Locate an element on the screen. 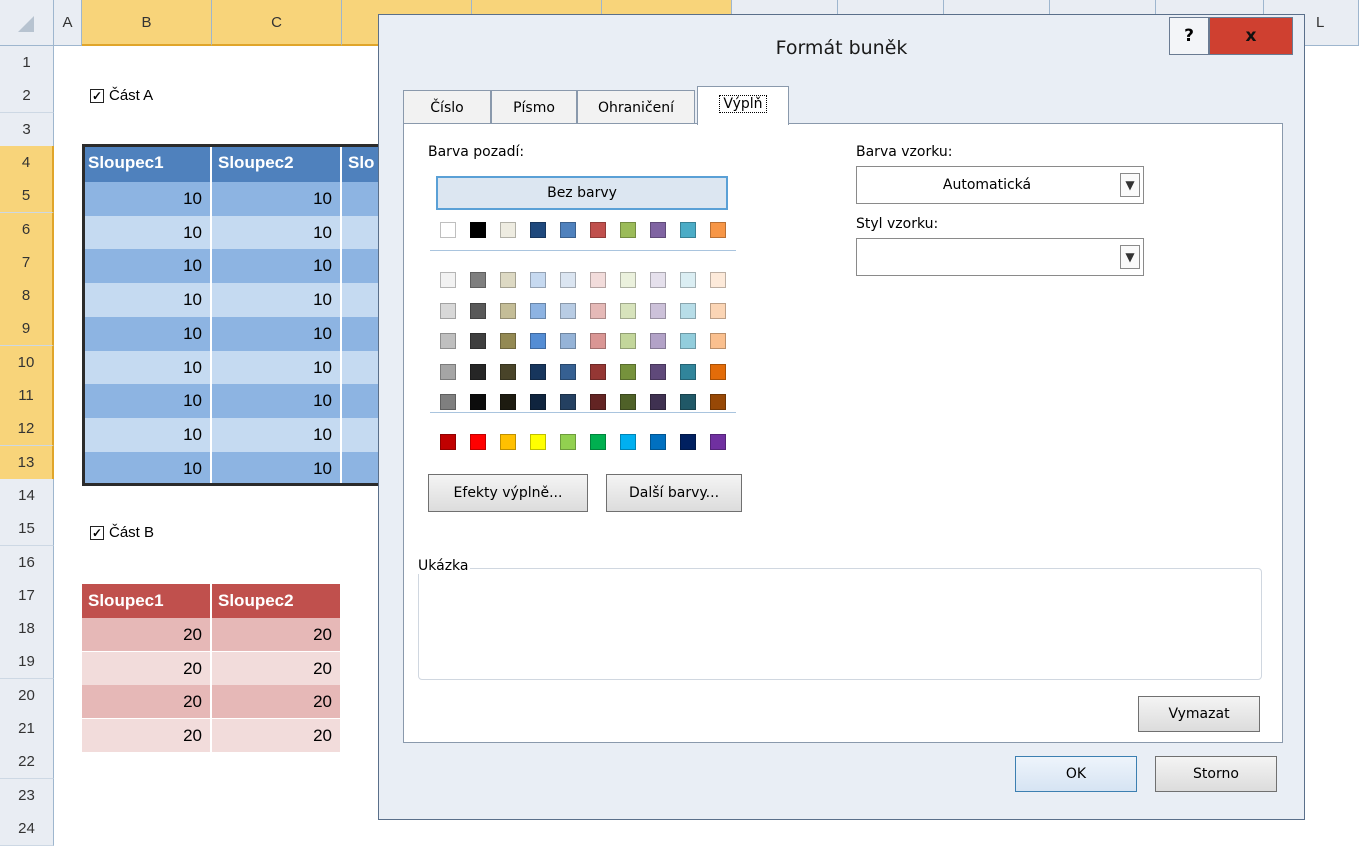  tab-ohraniceni: Ohraničení is located at coordinates (636, 107).